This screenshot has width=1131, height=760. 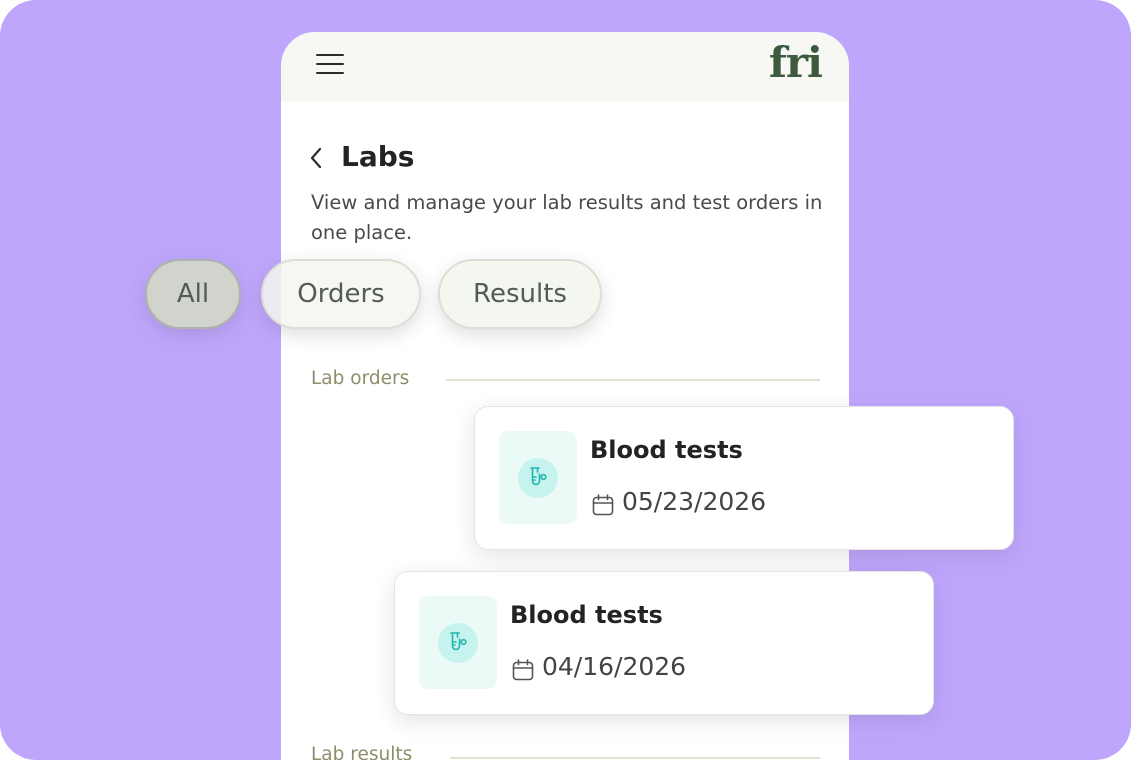 I want to click on hamburger-menu-icon, so click(x=330, y=65).